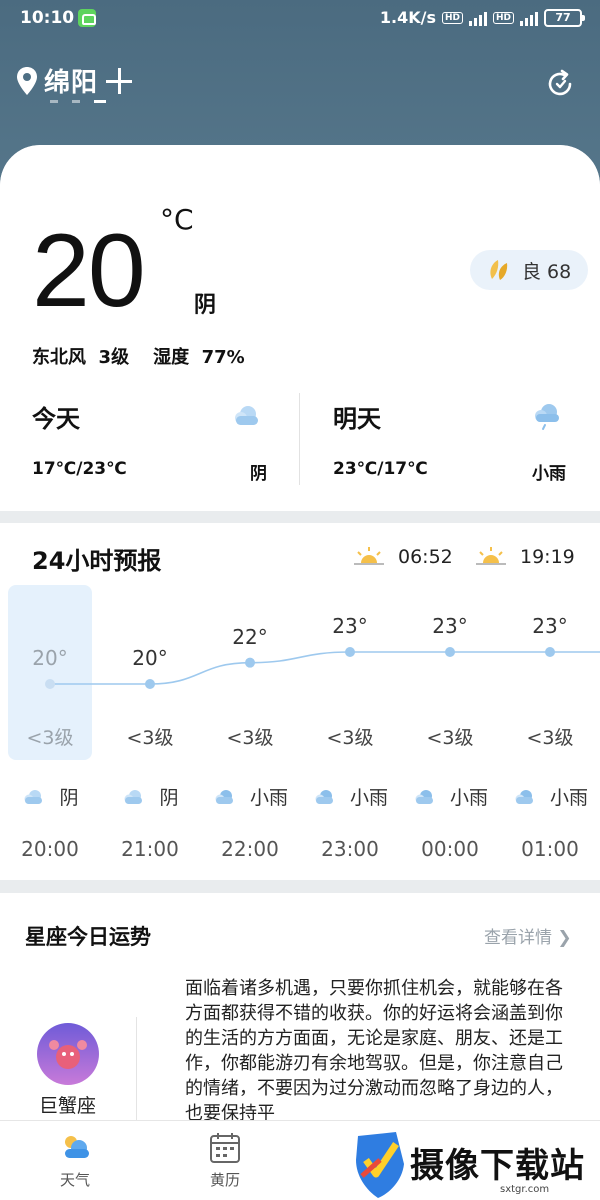  What do you see at coordinates (300, 19) in the screenshot?
I see `status-bar: 10:10 1.4K/s HD HD 77` at bounding box center [300, 19].